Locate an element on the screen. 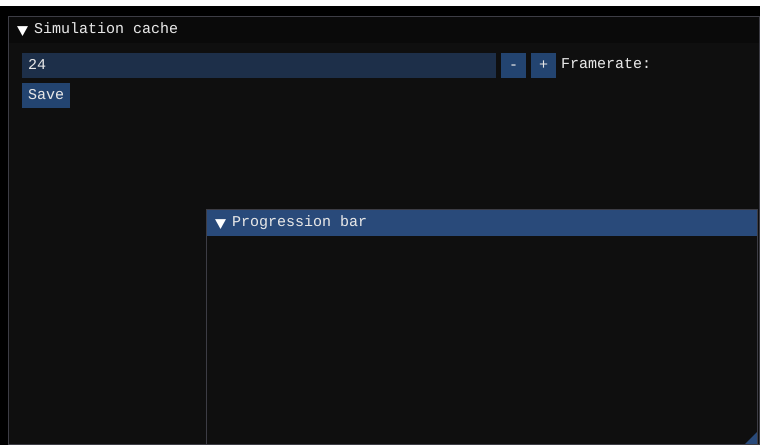 The width and height of the screenshot is (760, 445). number-input-field: 24 is located at coordinates (259, 65).